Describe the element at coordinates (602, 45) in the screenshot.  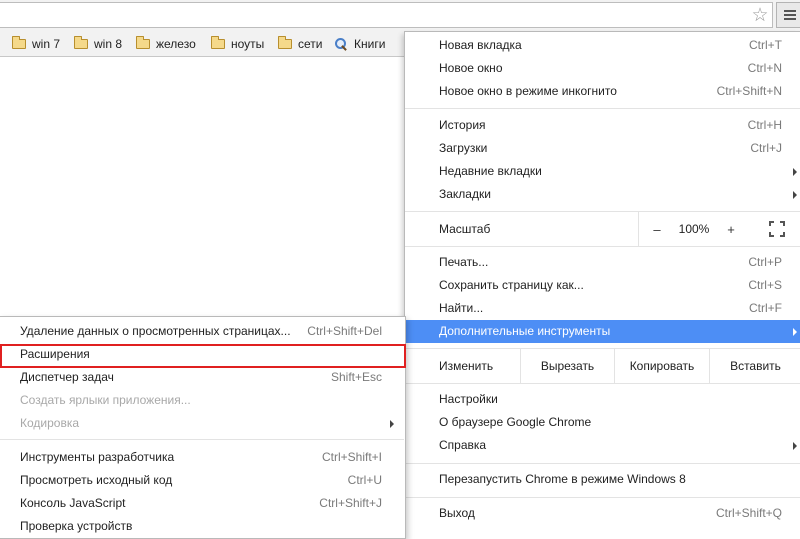
I see `menu-item-new-tab: Новая вкладка Ctrl+T` at that location.